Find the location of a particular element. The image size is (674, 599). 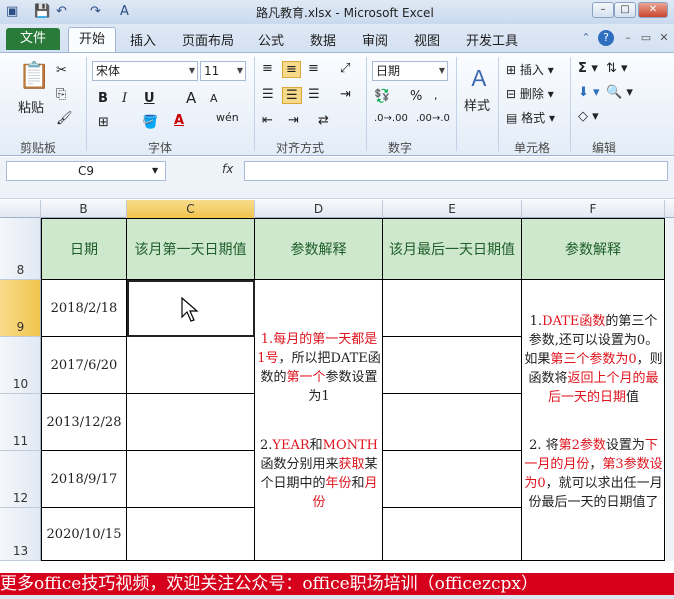

column-header-e: E is located at coordinates (452, 209).